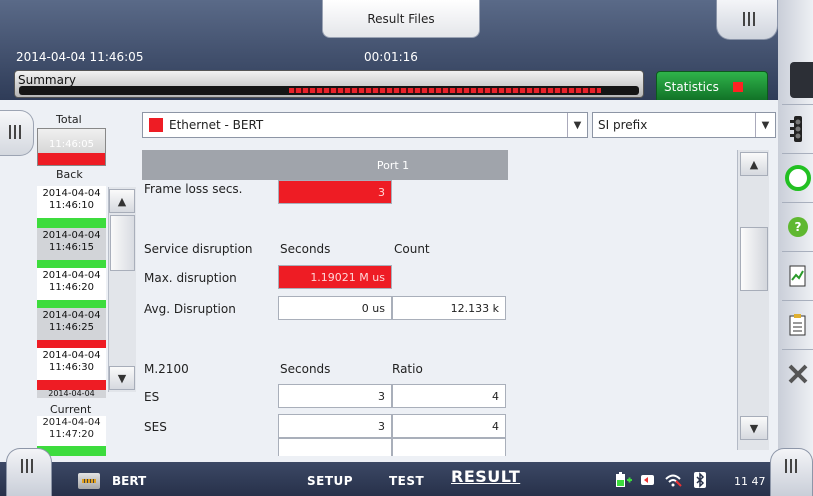  What do you see at coordinates (684, 125) in the screenshot?
I see `prefix-dropdown: SI prefix ▼` at bounding box center [684, 125].